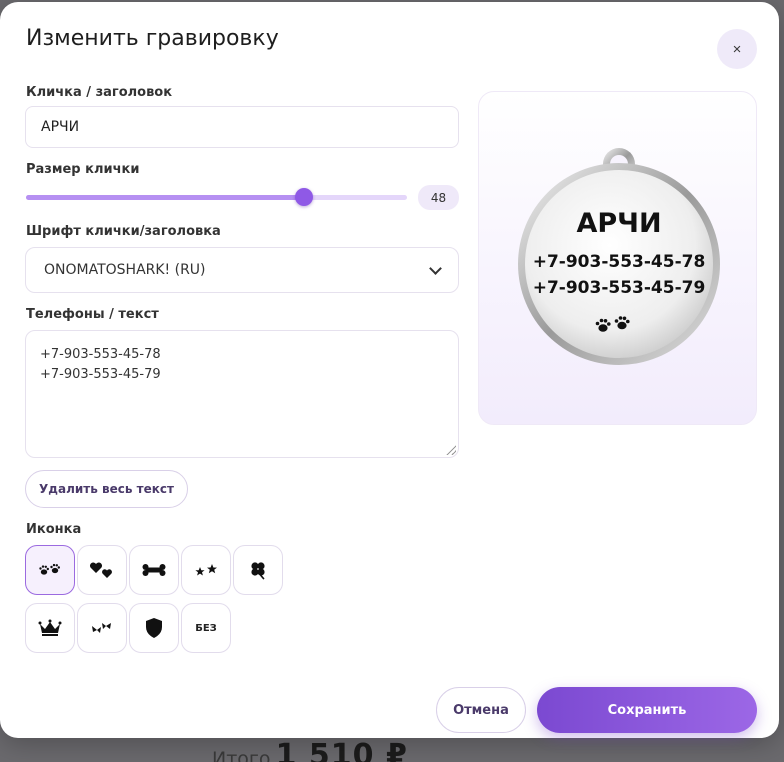 The height and width of the screenshot is (762, 784). I want to click on clover-icon, so click(258, 571).